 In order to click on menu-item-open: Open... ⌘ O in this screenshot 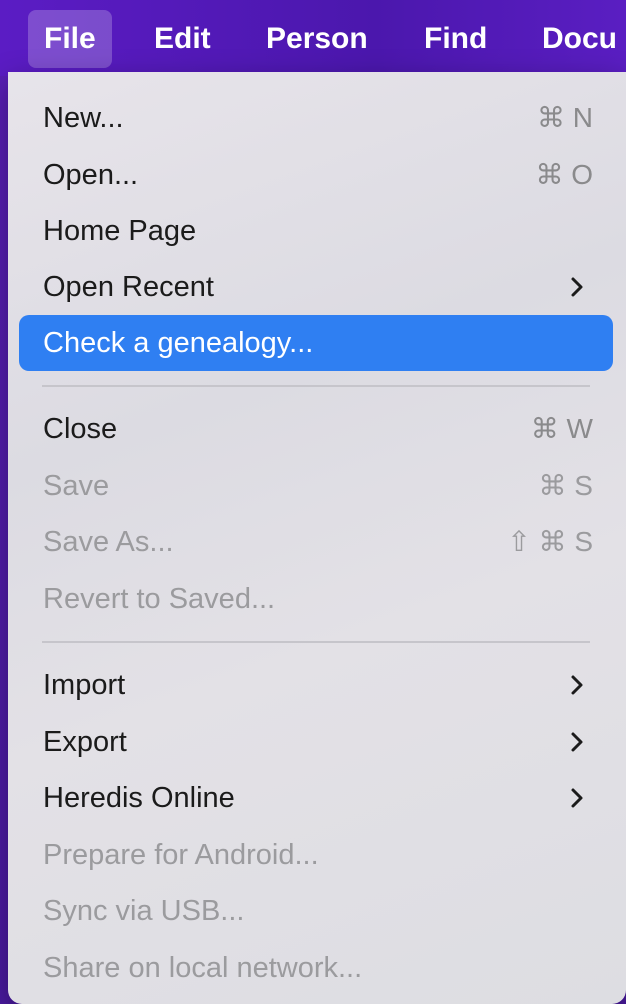, I will do `click(316, 175)`.